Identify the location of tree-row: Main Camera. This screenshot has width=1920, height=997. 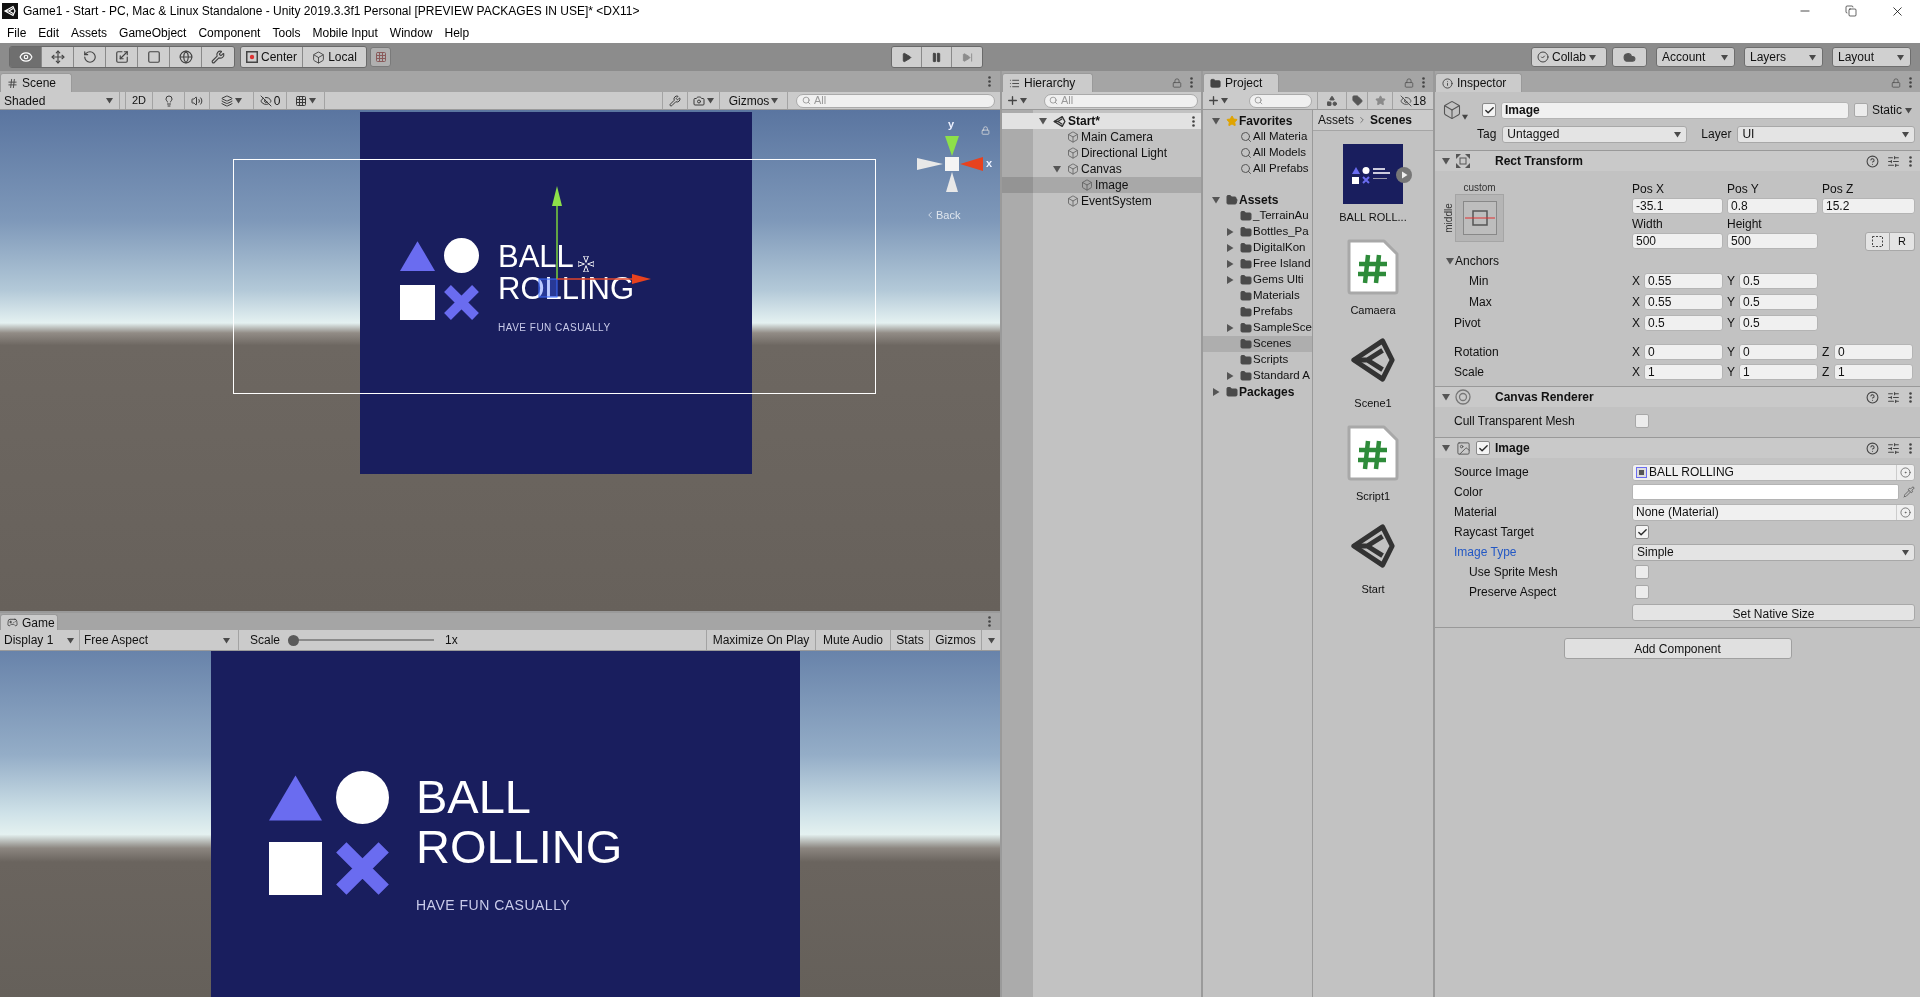
(1101, 137).